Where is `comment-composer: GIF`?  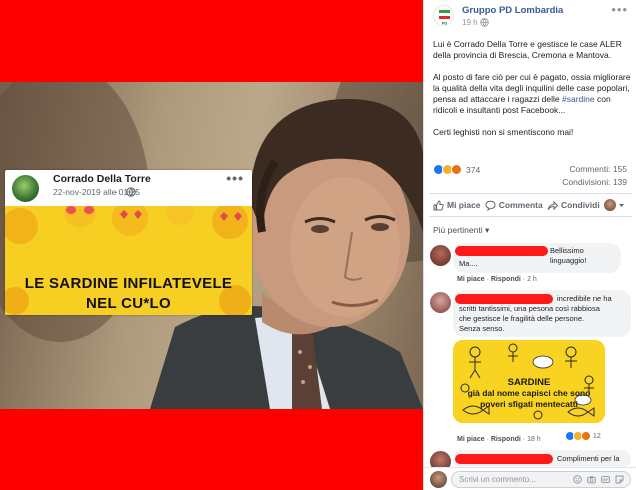 comment-composer: GIF is located at coordinates (530, 478).